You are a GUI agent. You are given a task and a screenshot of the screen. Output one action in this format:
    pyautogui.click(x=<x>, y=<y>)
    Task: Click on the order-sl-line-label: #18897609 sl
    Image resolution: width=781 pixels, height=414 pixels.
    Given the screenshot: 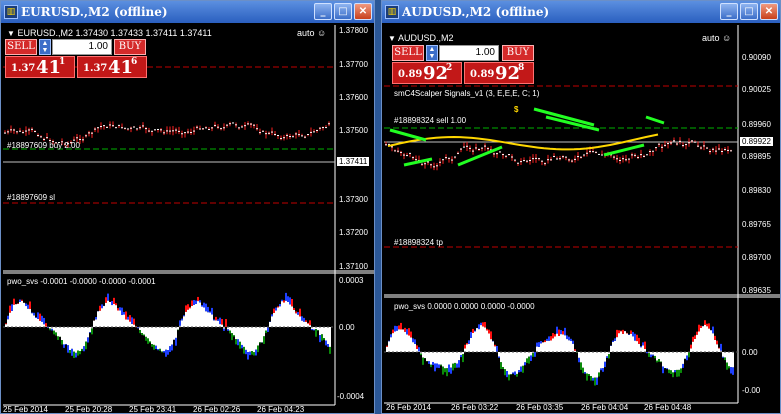 What is the action you would take?
    pyautogui.click(x=31, y=197)
    